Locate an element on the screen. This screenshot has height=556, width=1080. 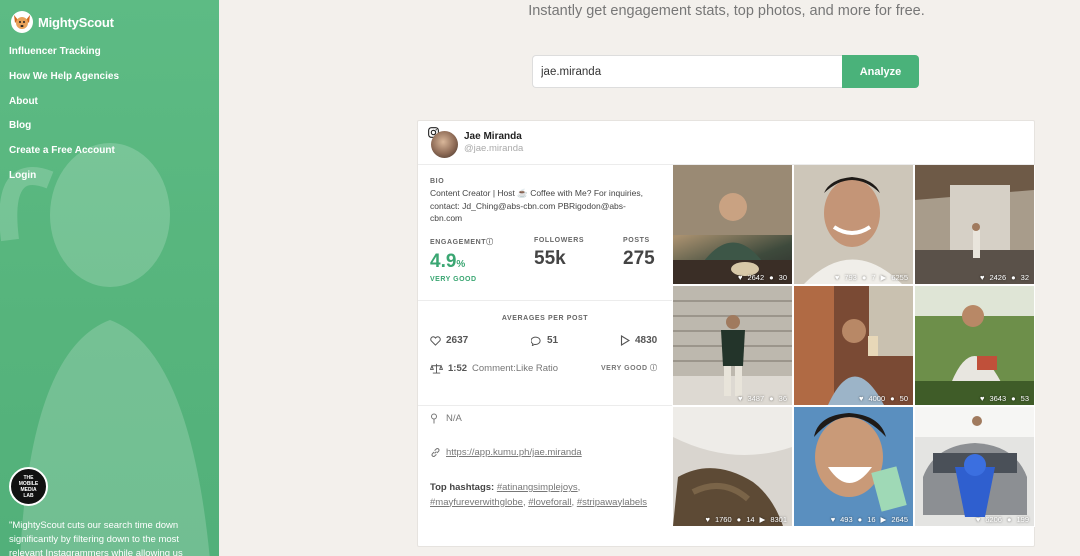
location-pin-icon is located at coordinates (434, 418).